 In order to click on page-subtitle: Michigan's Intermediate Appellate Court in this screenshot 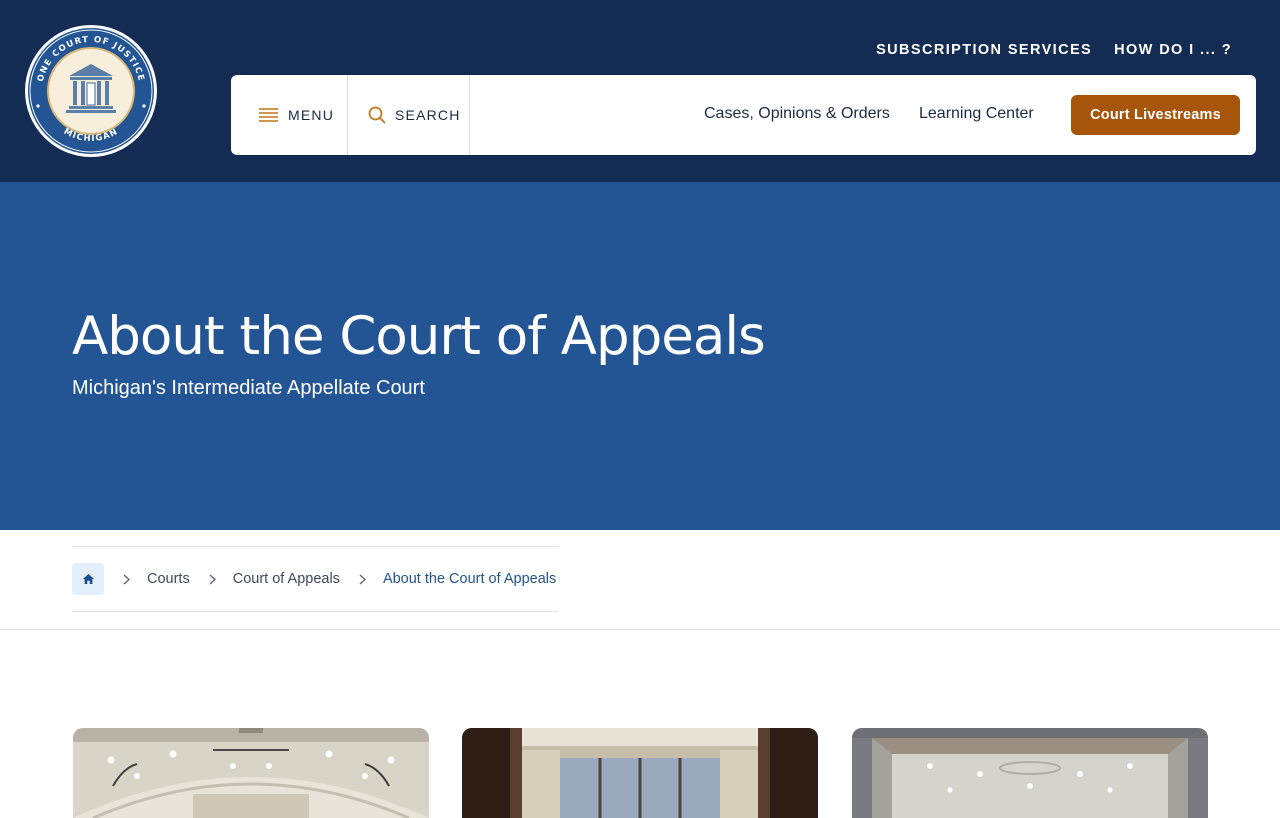, I will do `click(248, 388)`.